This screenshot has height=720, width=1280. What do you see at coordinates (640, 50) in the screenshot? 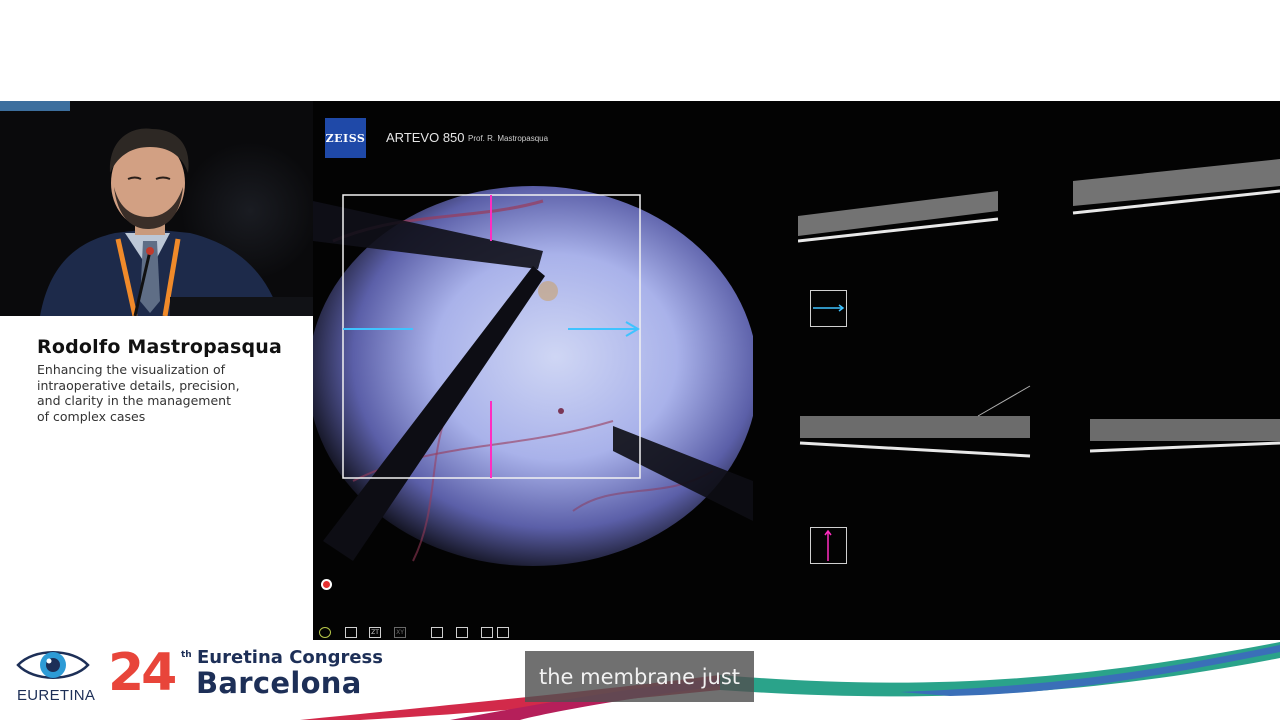
I see `top-band` at bounding box center [640, 50].